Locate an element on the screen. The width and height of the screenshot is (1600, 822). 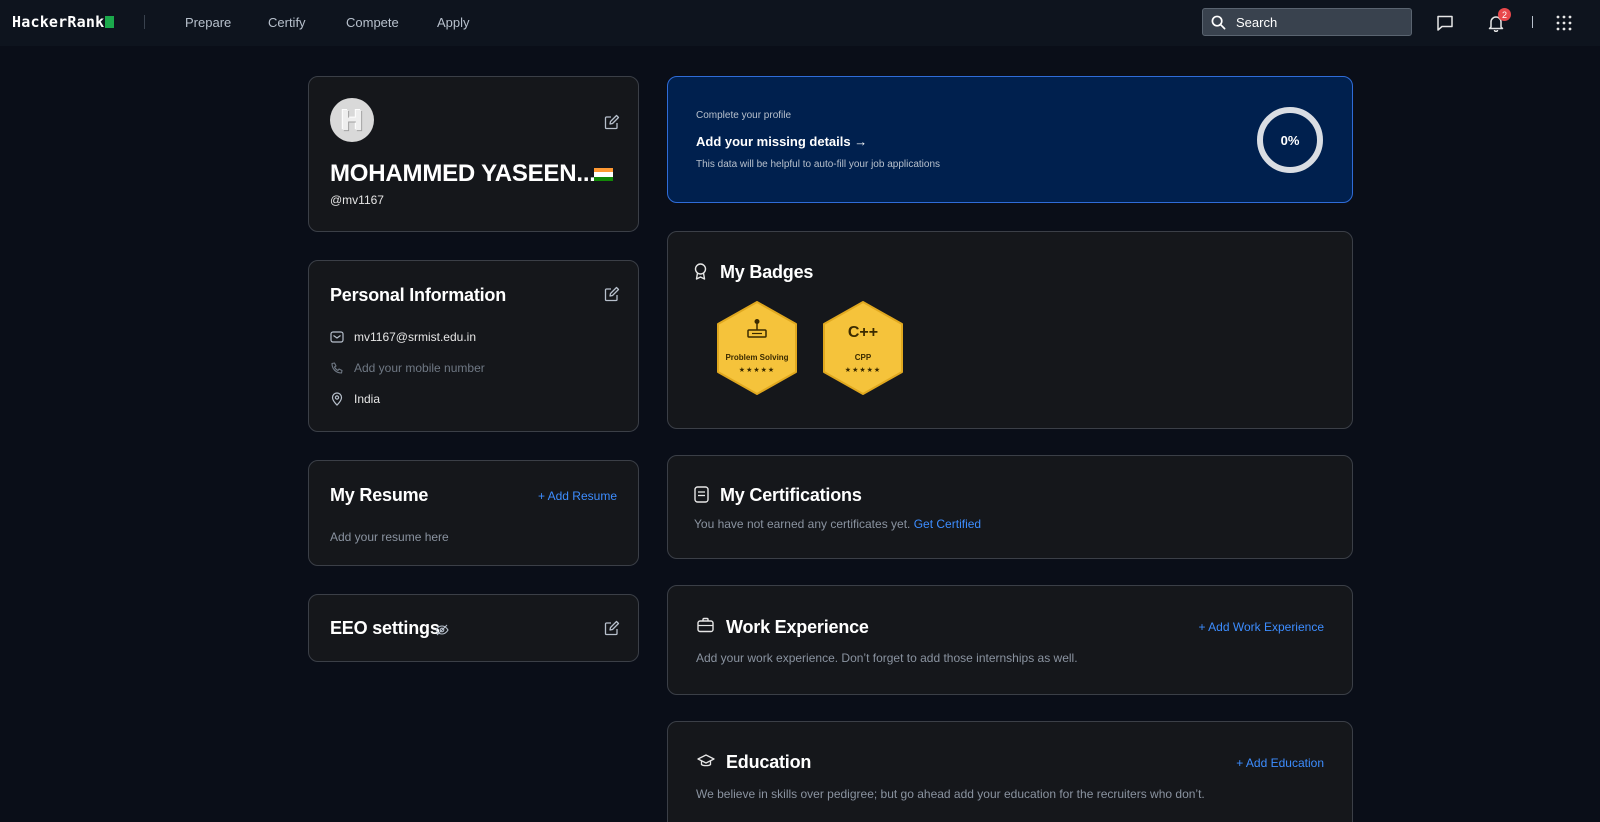
location-value: India is located at coordinates (367, 399).